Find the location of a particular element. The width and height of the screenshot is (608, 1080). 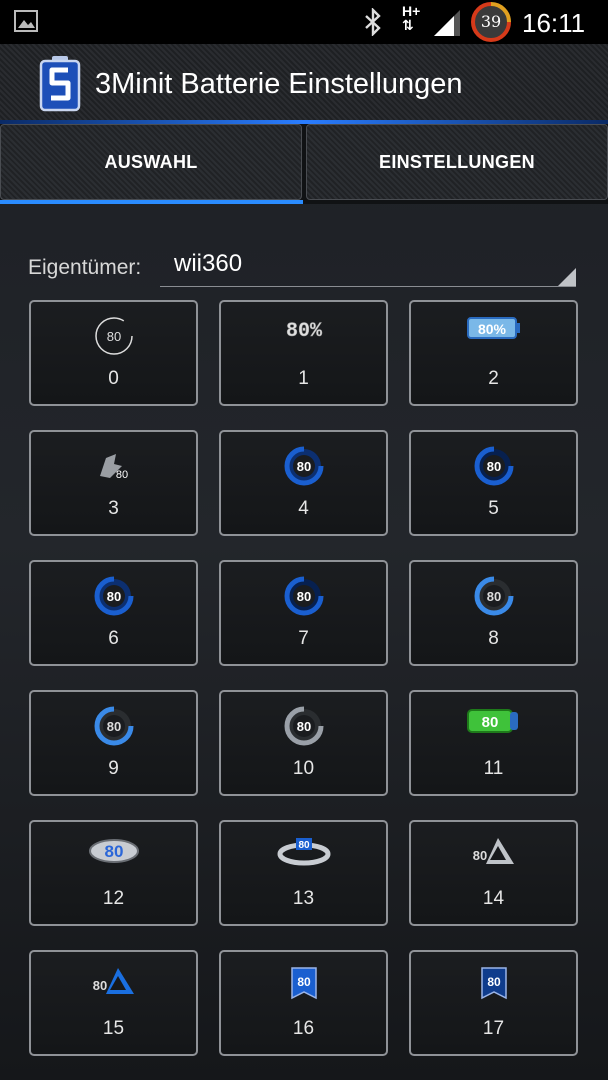

tab-auswahl: AUSWAHL is located at coordinates (151, 162).